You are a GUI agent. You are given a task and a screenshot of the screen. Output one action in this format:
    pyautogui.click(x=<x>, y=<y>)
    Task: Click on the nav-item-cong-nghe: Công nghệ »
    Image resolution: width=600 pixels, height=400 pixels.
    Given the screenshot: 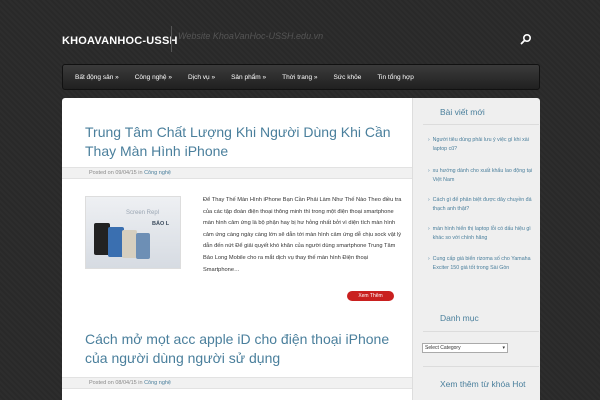 What is the action you would take?
    pyautogui.click(x=153, y=77)
    